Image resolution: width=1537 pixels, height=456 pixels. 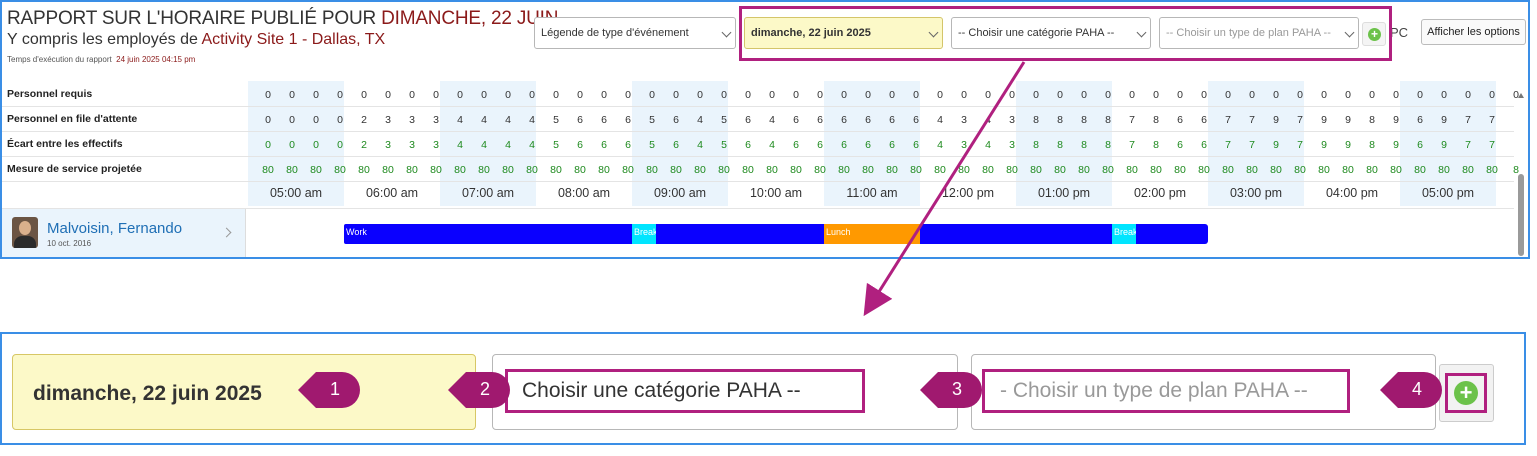 What do you see at coordinates (615, 33) in the screenshot?
I see `event-legend-value: Légende de type d'événement` at bounding box center [615, 33].